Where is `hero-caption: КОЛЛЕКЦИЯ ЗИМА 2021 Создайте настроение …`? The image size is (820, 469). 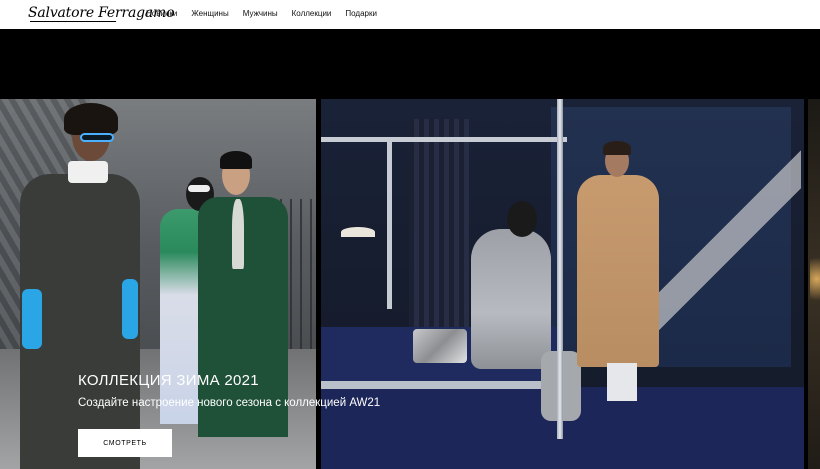 hero-caption: КОЛЛЕКЦИЯ ЗИМА 2021 Создайте настроение … is located at coordinates (229, 390).